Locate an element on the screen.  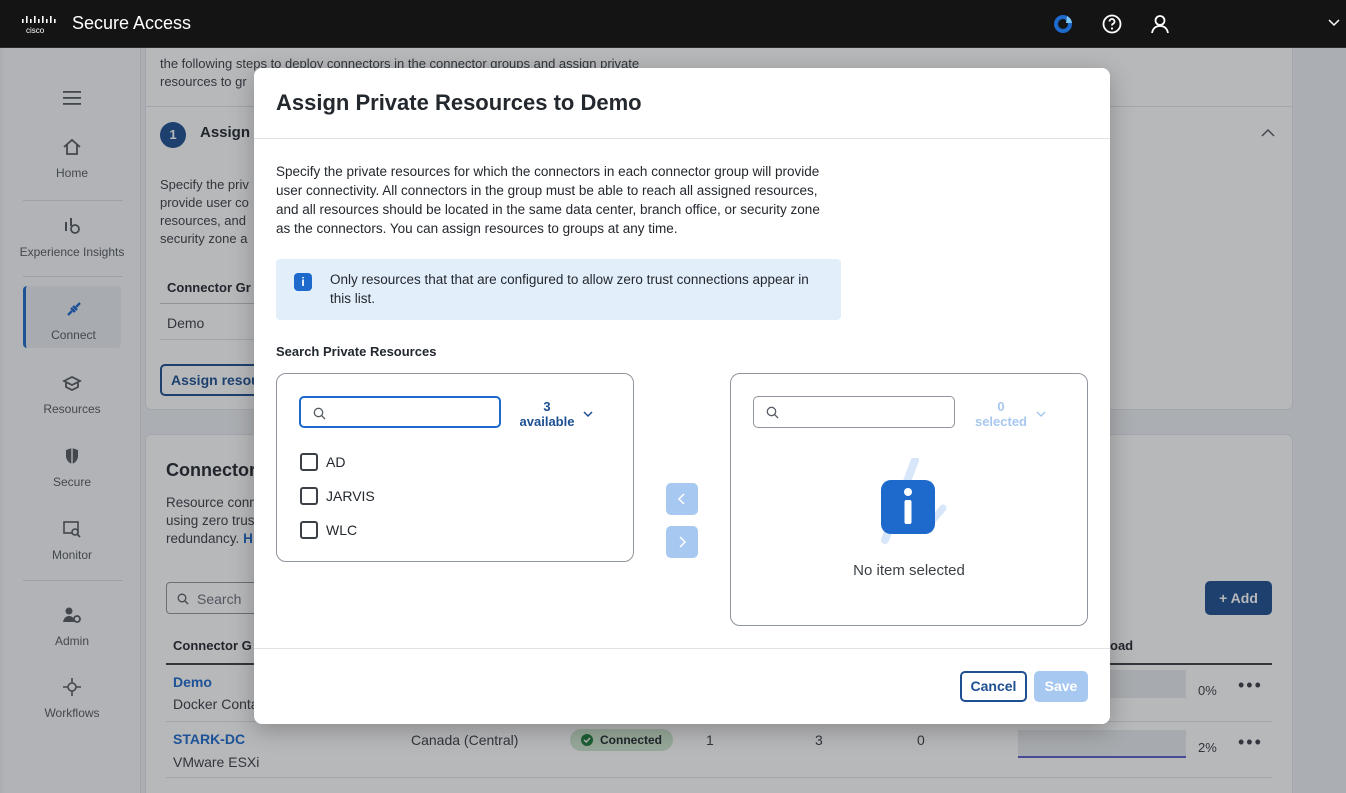
chevron-right-icon is located at coordinates (683, 542).